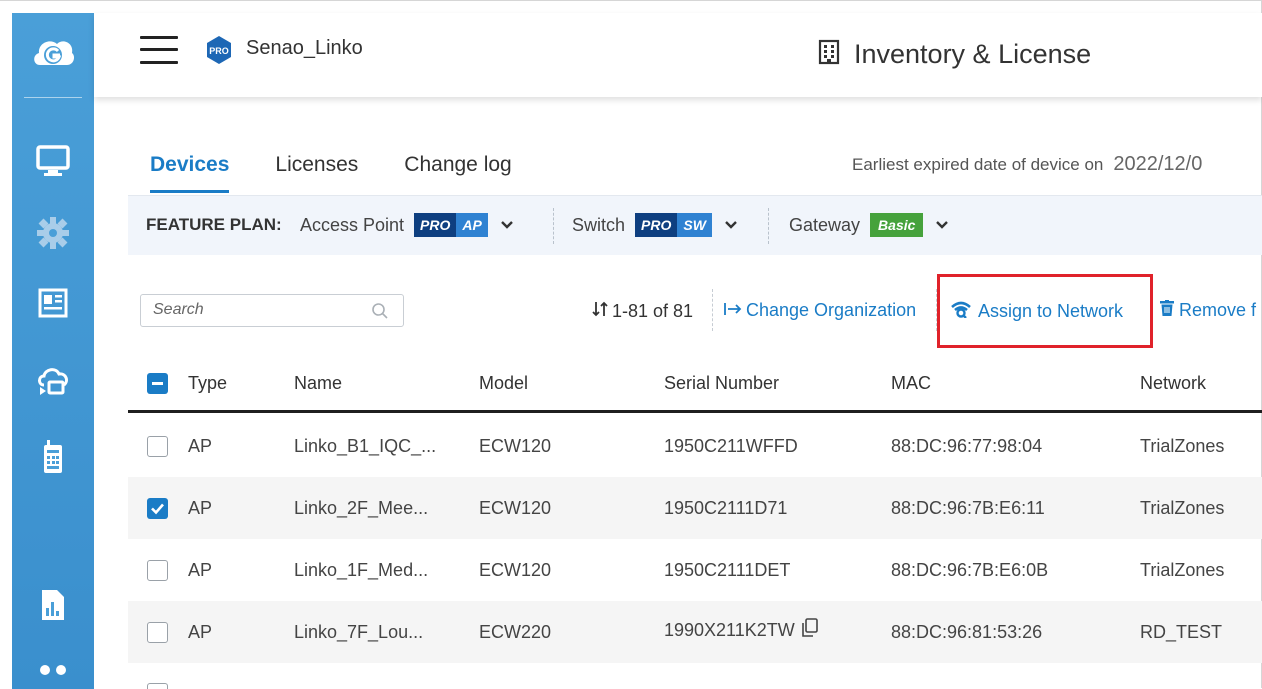 The width and height of the screenshot is (1262, 689). What do you see at coordinates (352, 224) in the screenshot?
I see `feature-name: Access Point` at bounding box center [352, 224].